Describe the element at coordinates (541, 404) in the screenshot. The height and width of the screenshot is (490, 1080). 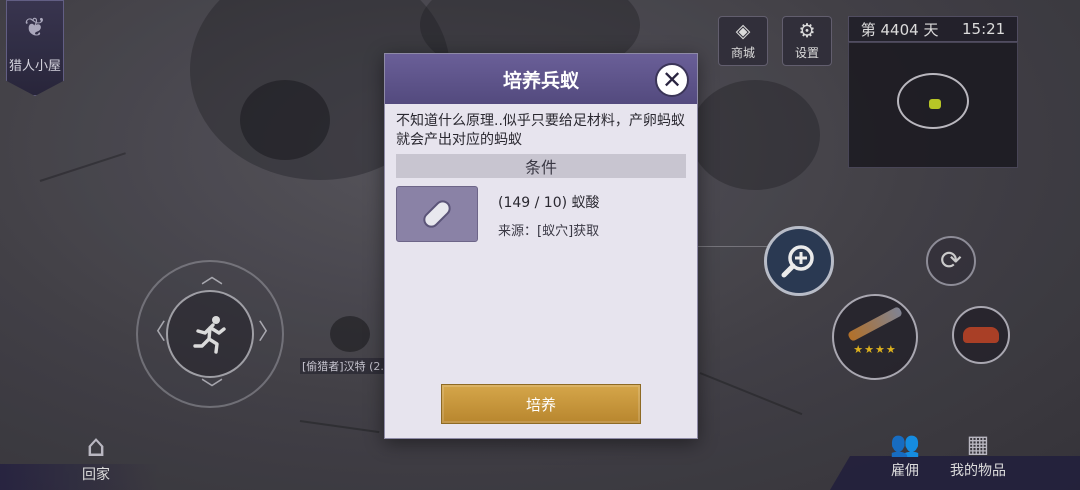
I see `cultivate-button: 培养` at that location.